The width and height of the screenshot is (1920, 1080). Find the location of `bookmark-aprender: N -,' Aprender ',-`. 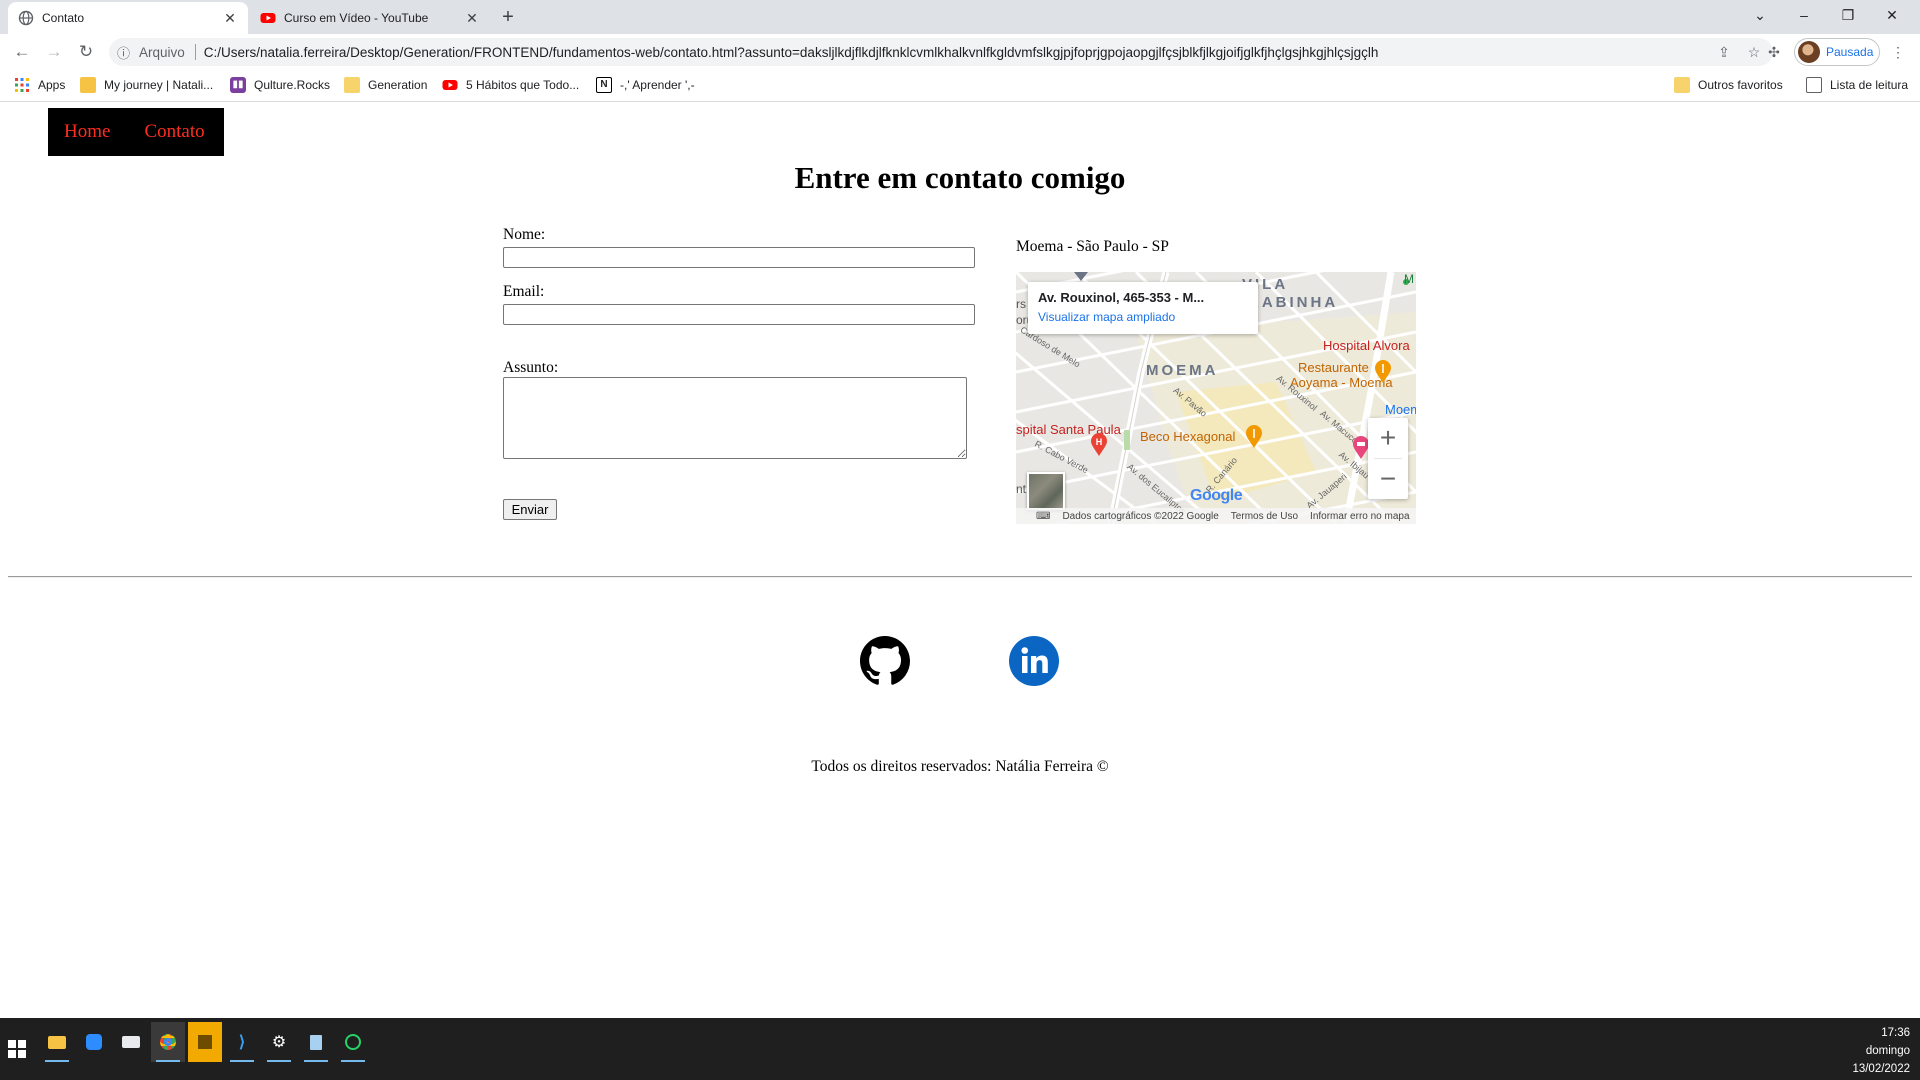

bookmark-aprender: N -,' Aprender ',- is located at coordinates (645, 85).